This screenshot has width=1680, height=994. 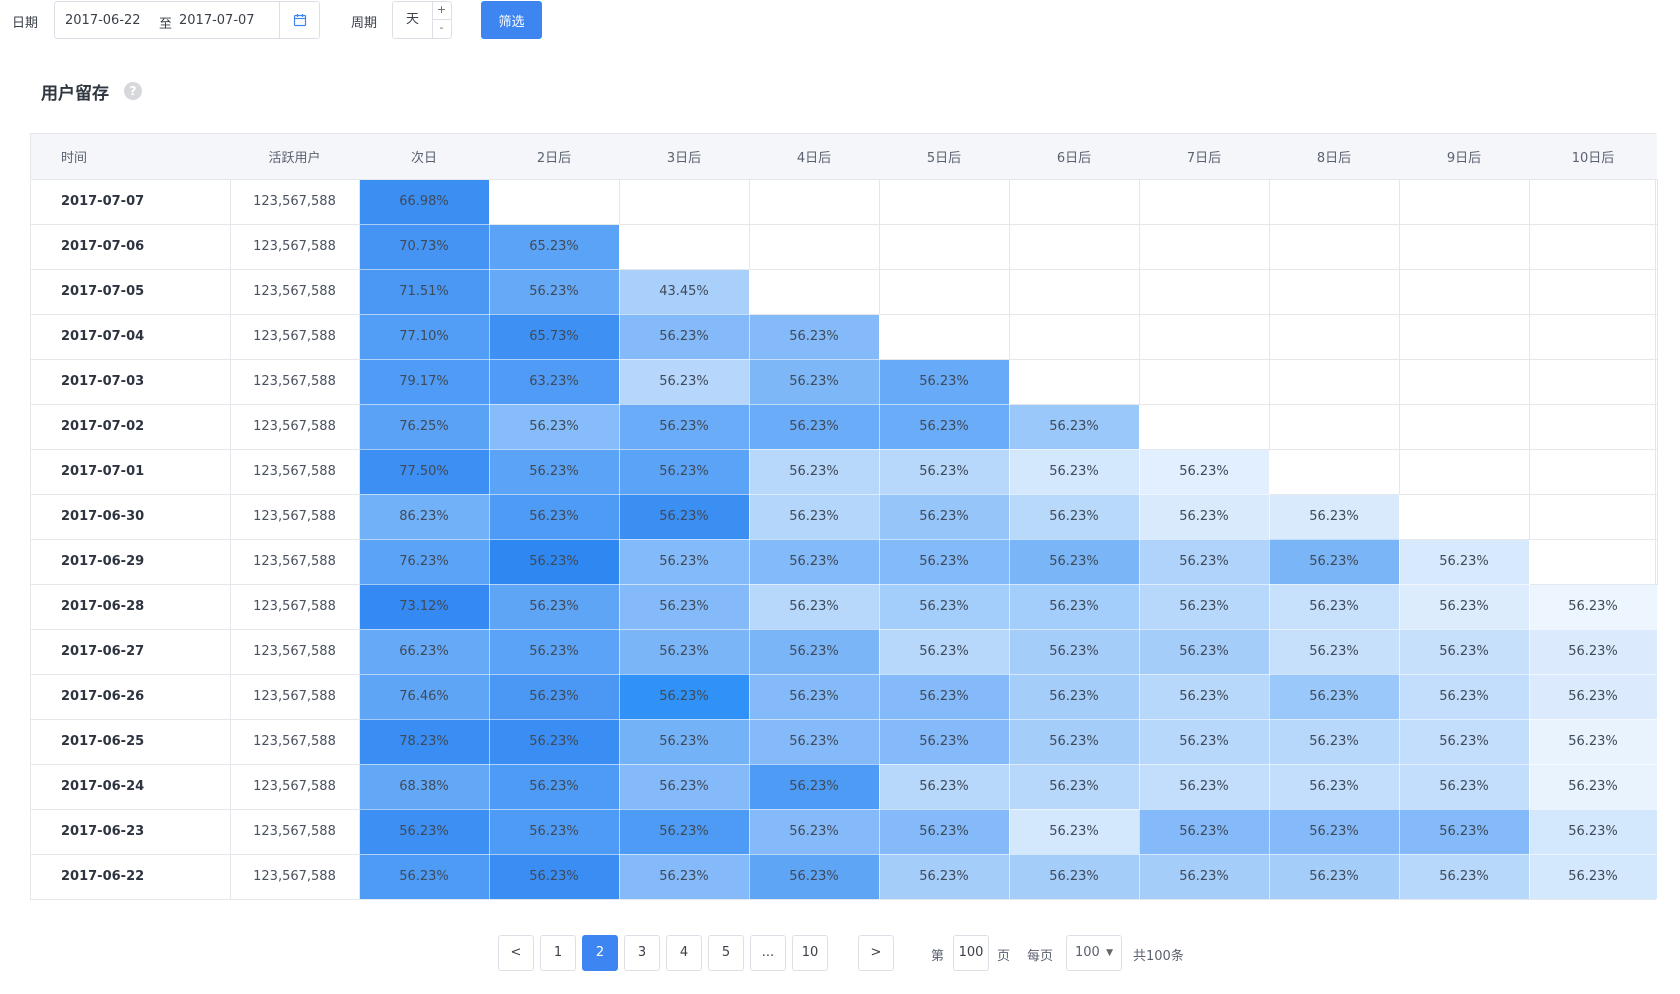 I want to click on row-date: 2017-06-24, so click(x=131, y=787).